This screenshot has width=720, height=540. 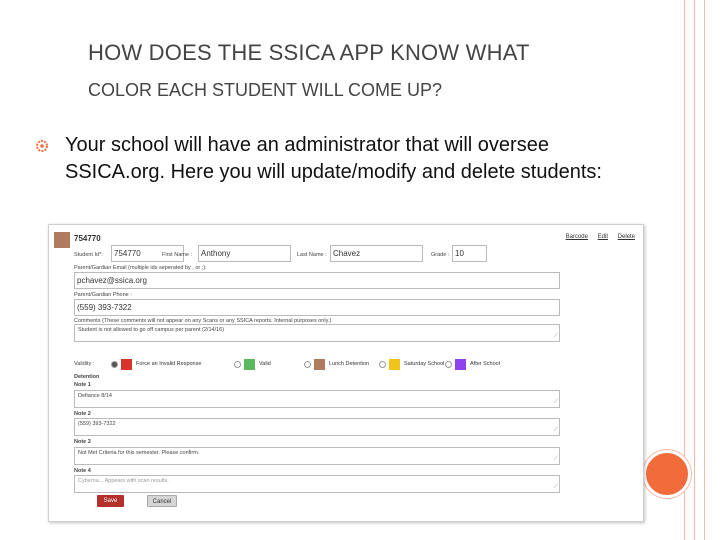 I want to click on green-swatch, so click(x=249, y=364).